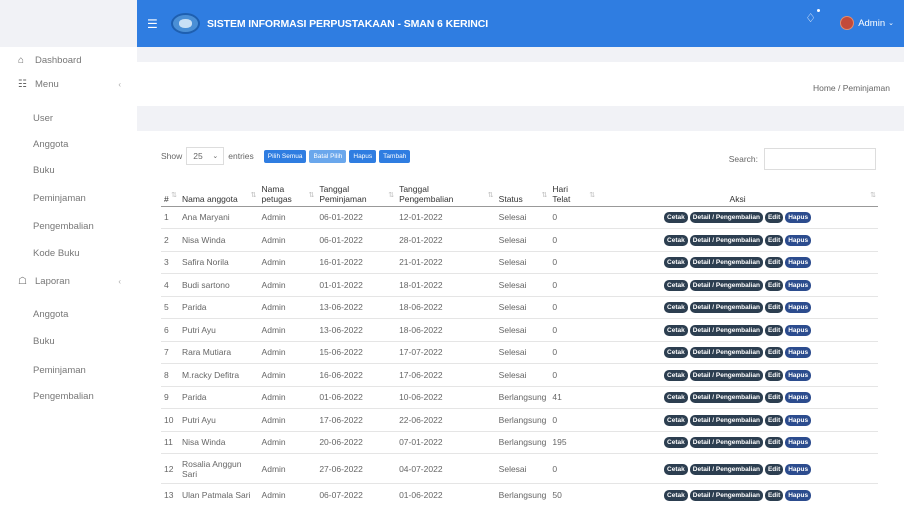 The height and width of the screenshot is (516, 904). I want to click on table-cell: Rosalia Anggun Sari, so click(218, 468).